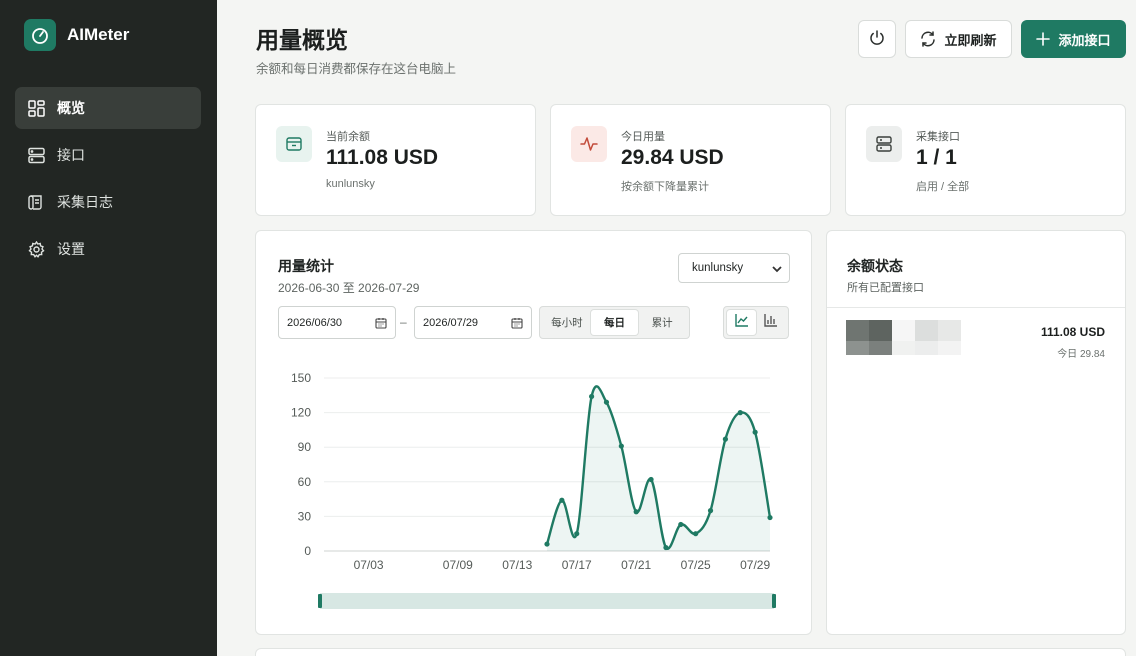 Image resolution: width=1136 pixels, height=656 pixels. Describe the element at coordinates (108, 108) in the screenshot. I see `sidebar-item-overview: 概览` at that location.